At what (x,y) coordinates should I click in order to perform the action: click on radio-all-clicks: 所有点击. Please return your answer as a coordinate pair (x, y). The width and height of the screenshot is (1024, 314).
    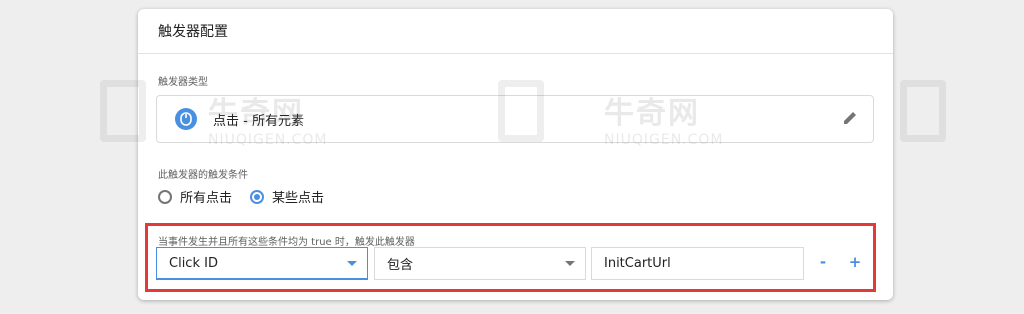
    Looking at the image, I should click on (195, 196).